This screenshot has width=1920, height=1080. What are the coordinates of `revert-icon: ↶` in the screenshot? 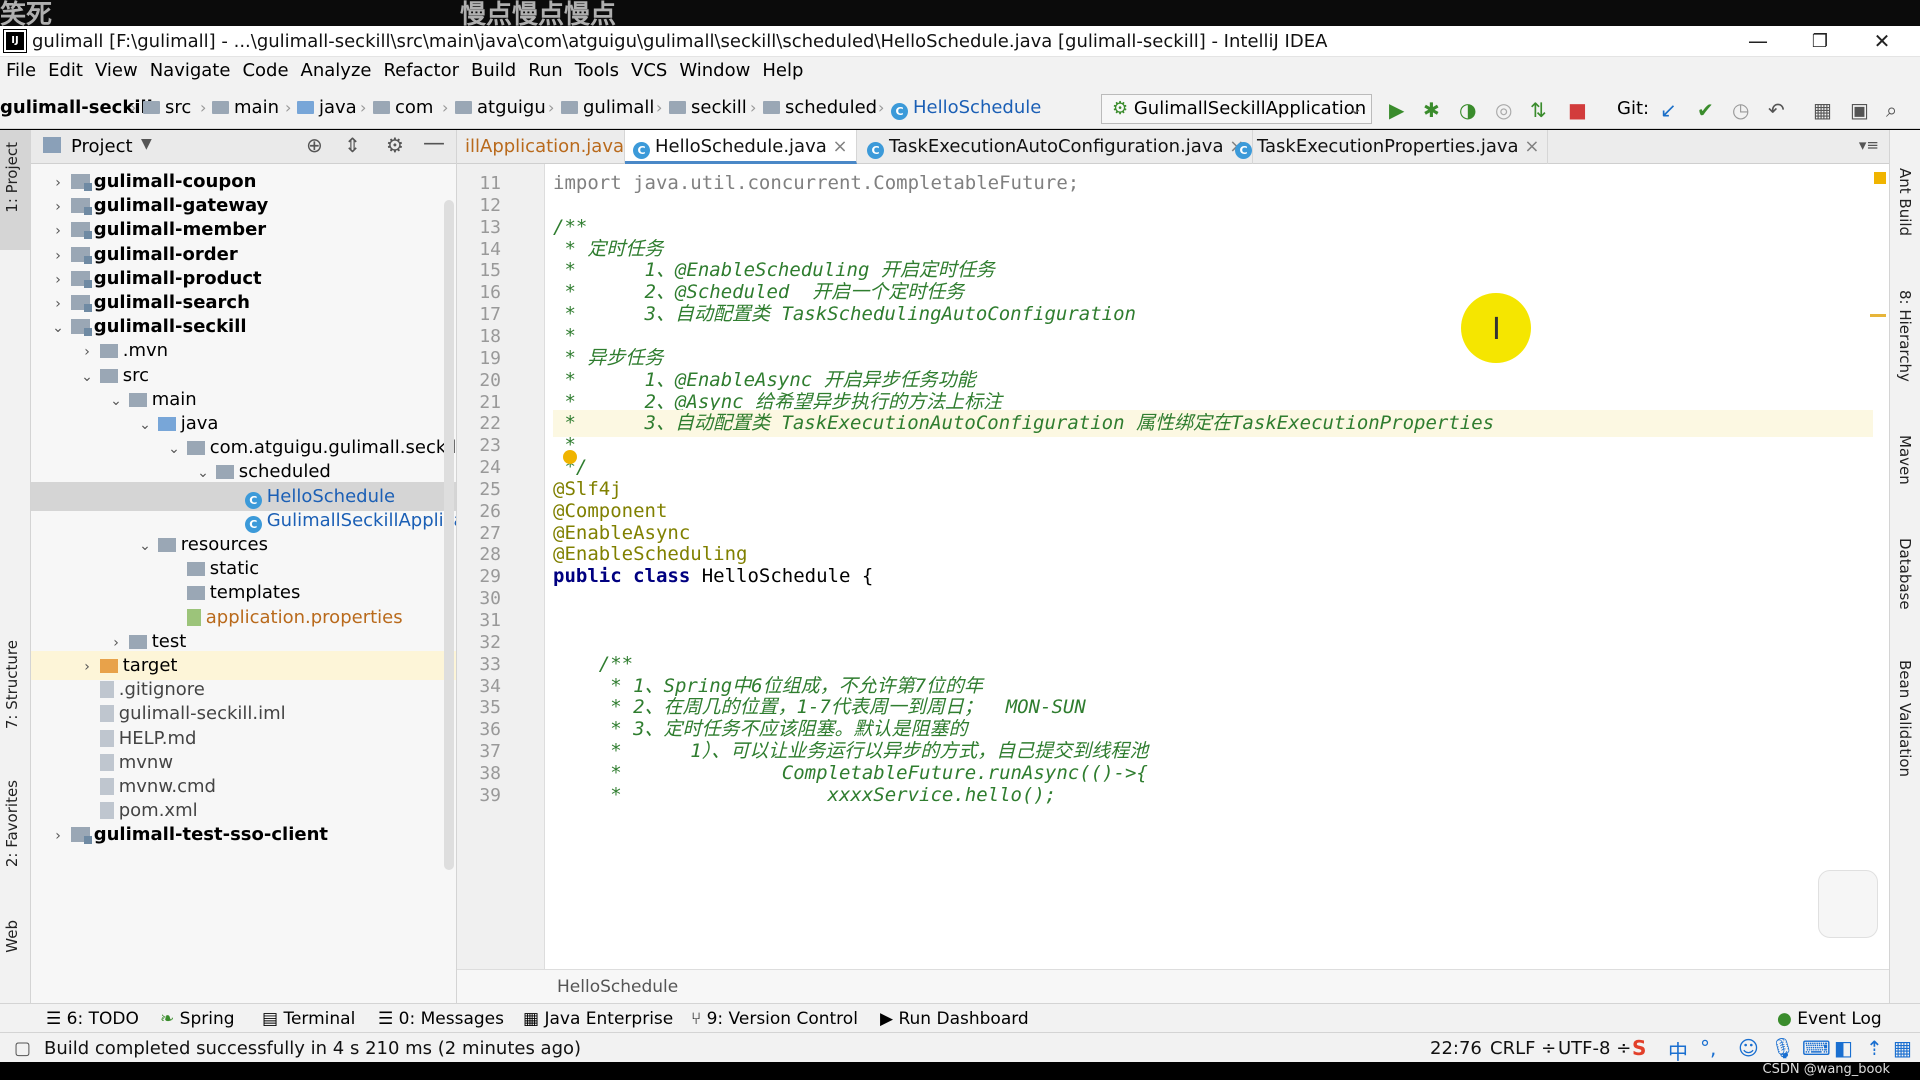 It's located at (1776, 110).